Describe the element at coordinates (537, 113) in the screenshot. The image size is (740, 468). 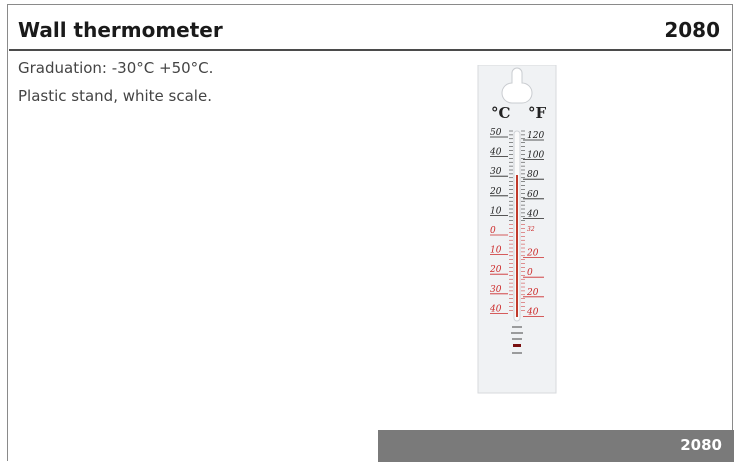
I see `fahrenheit-unit: °F` at that location.